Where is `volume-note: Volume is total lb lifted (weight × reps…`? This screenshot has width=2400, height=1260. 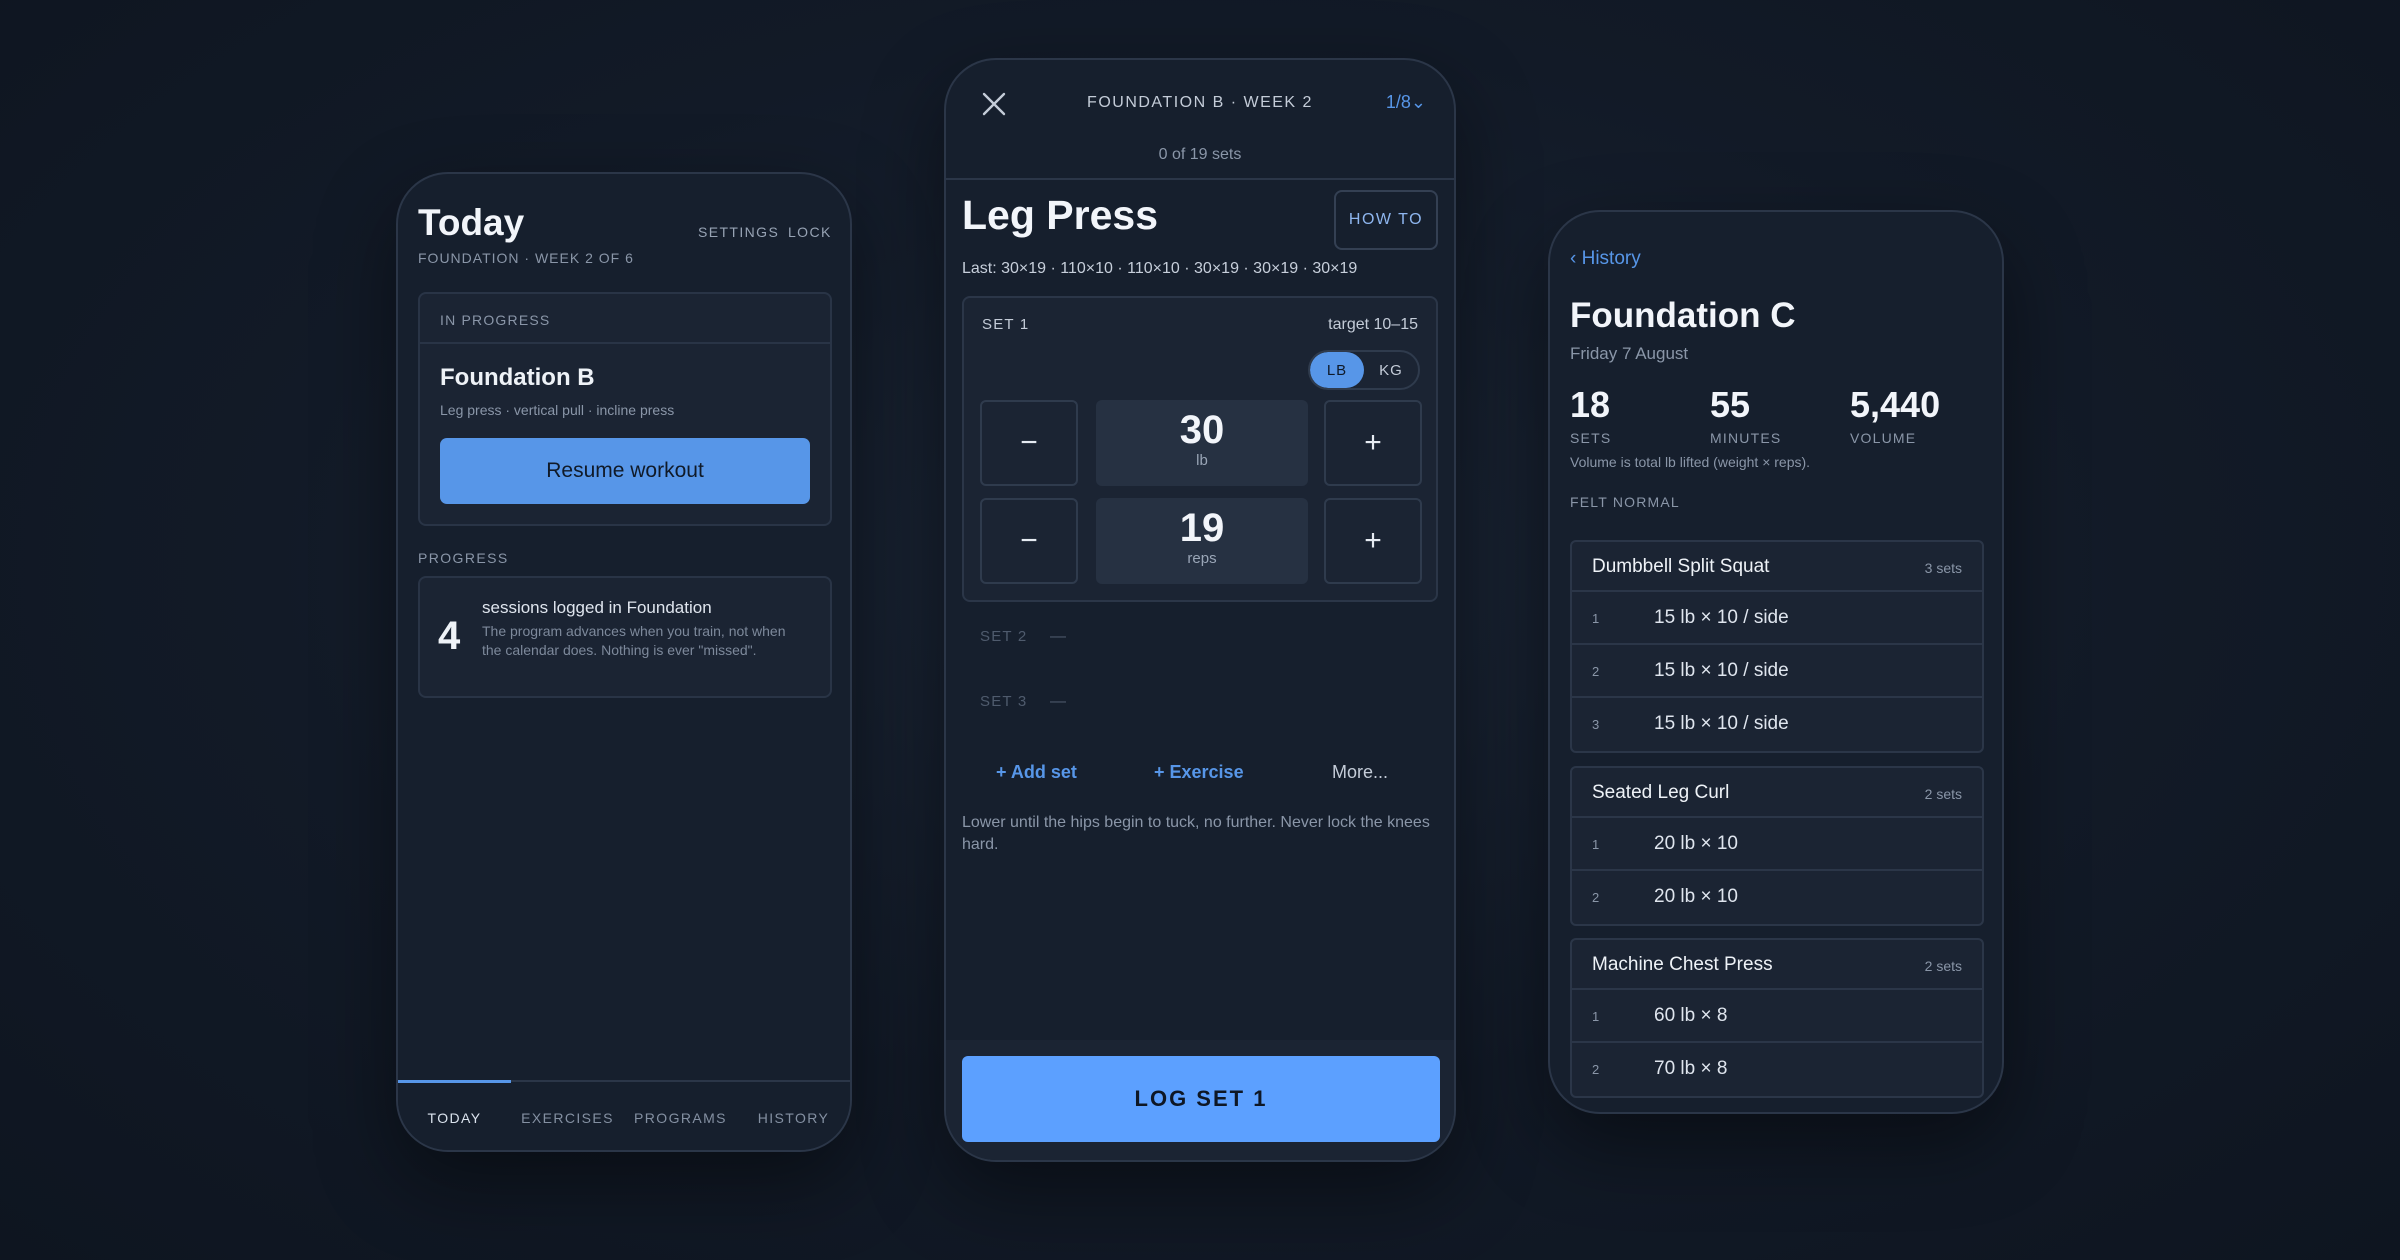 volume-note: Volume is total lb lifted (weight × reps… is located at coordinates (1690, 462).